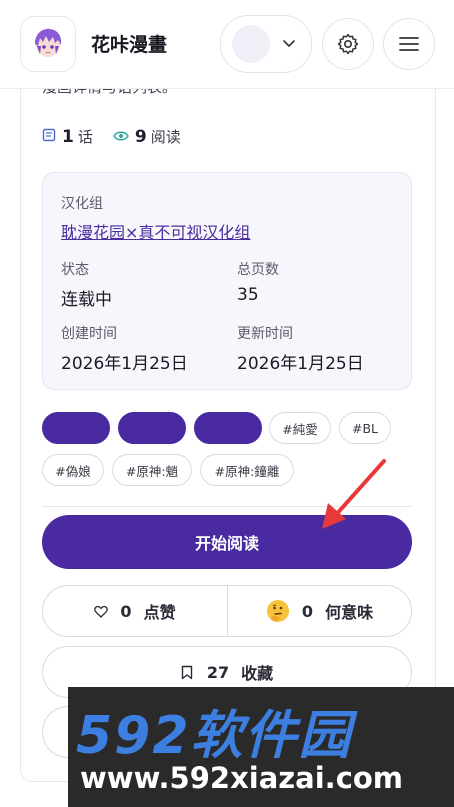 The width and height of the screenshot is (454, 807). I want to click on settings-button, so click(348, 44).